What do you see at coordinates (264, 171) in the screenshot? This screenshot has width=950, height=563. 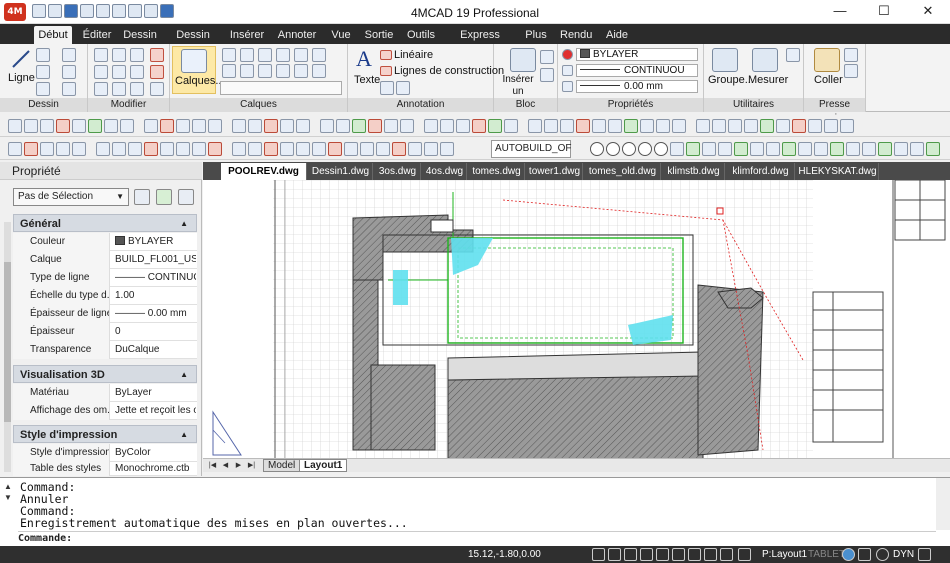 I see `doc-tab-poolrev: POOLREV.dwg` at bounding box center [264, 171].